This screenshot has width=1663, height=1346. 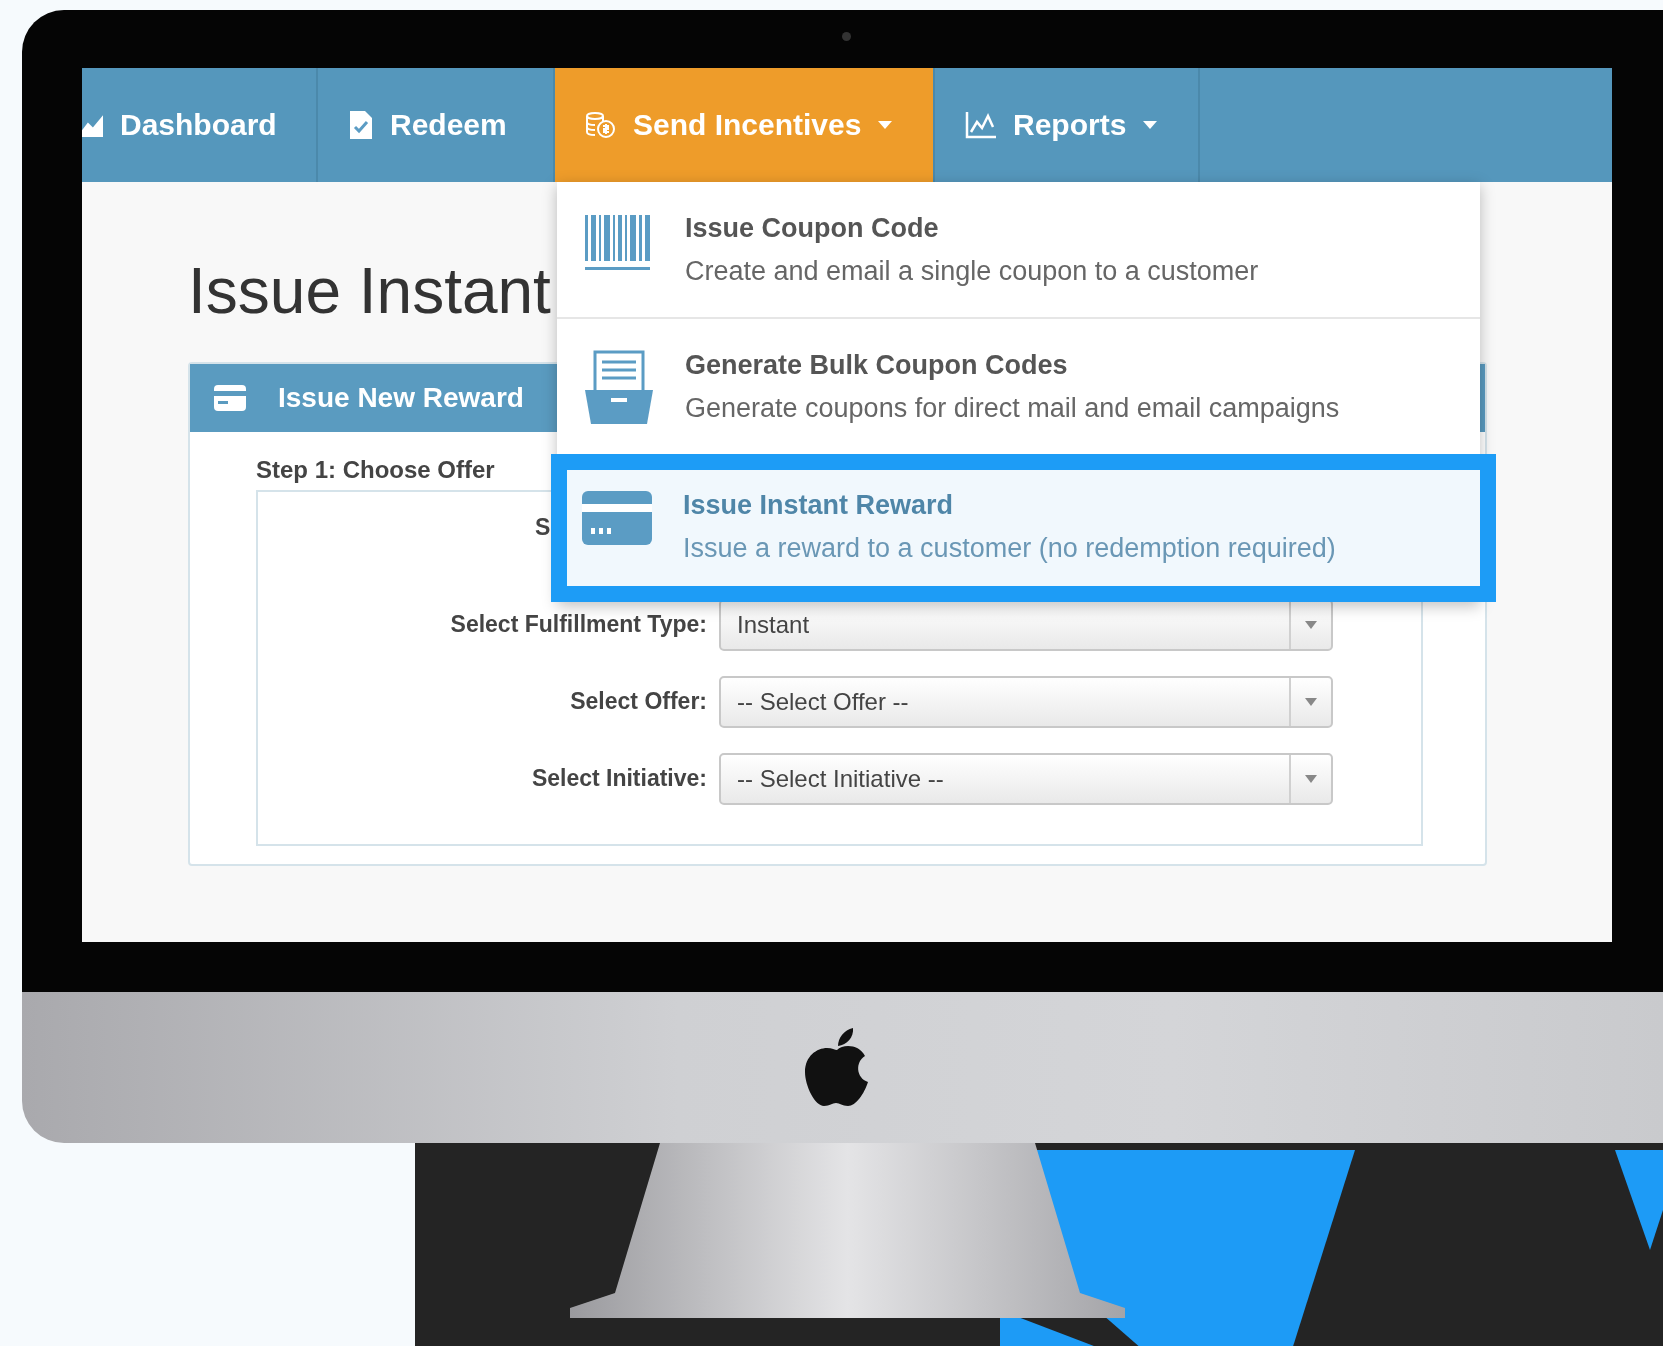 What do you see at coordinates (981, 125) in the screenshot?
I see `line-chart-icon` at bounding box center [981, 125].